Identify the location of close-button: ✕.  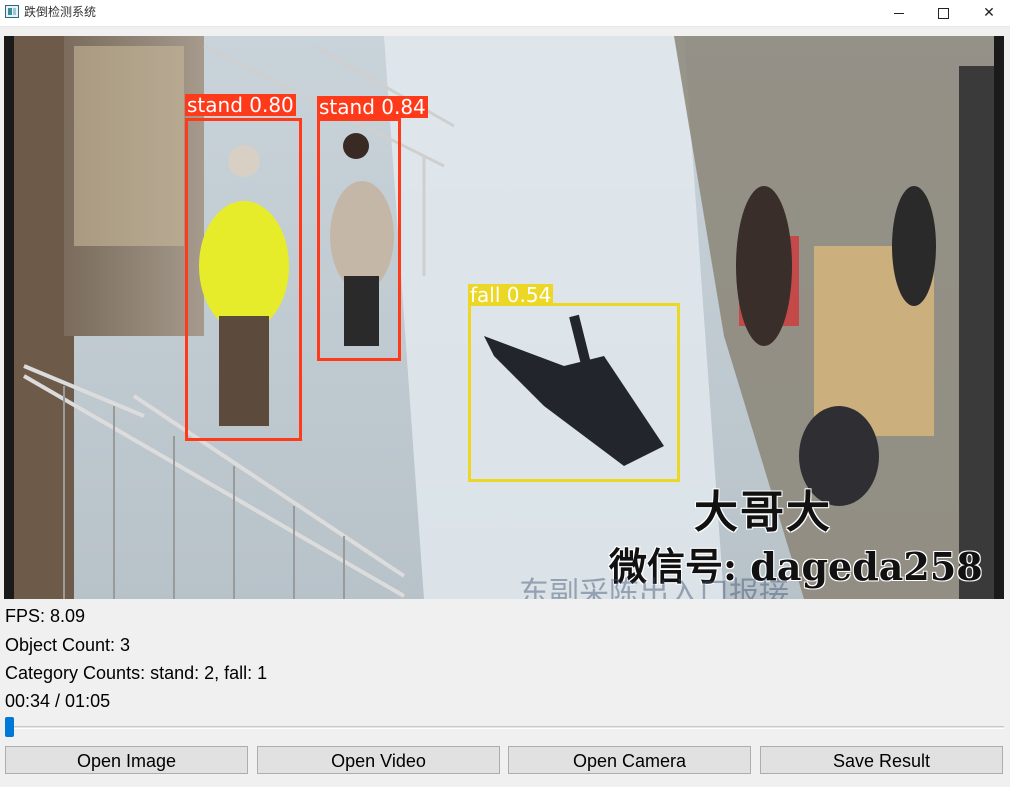
(988, 13).